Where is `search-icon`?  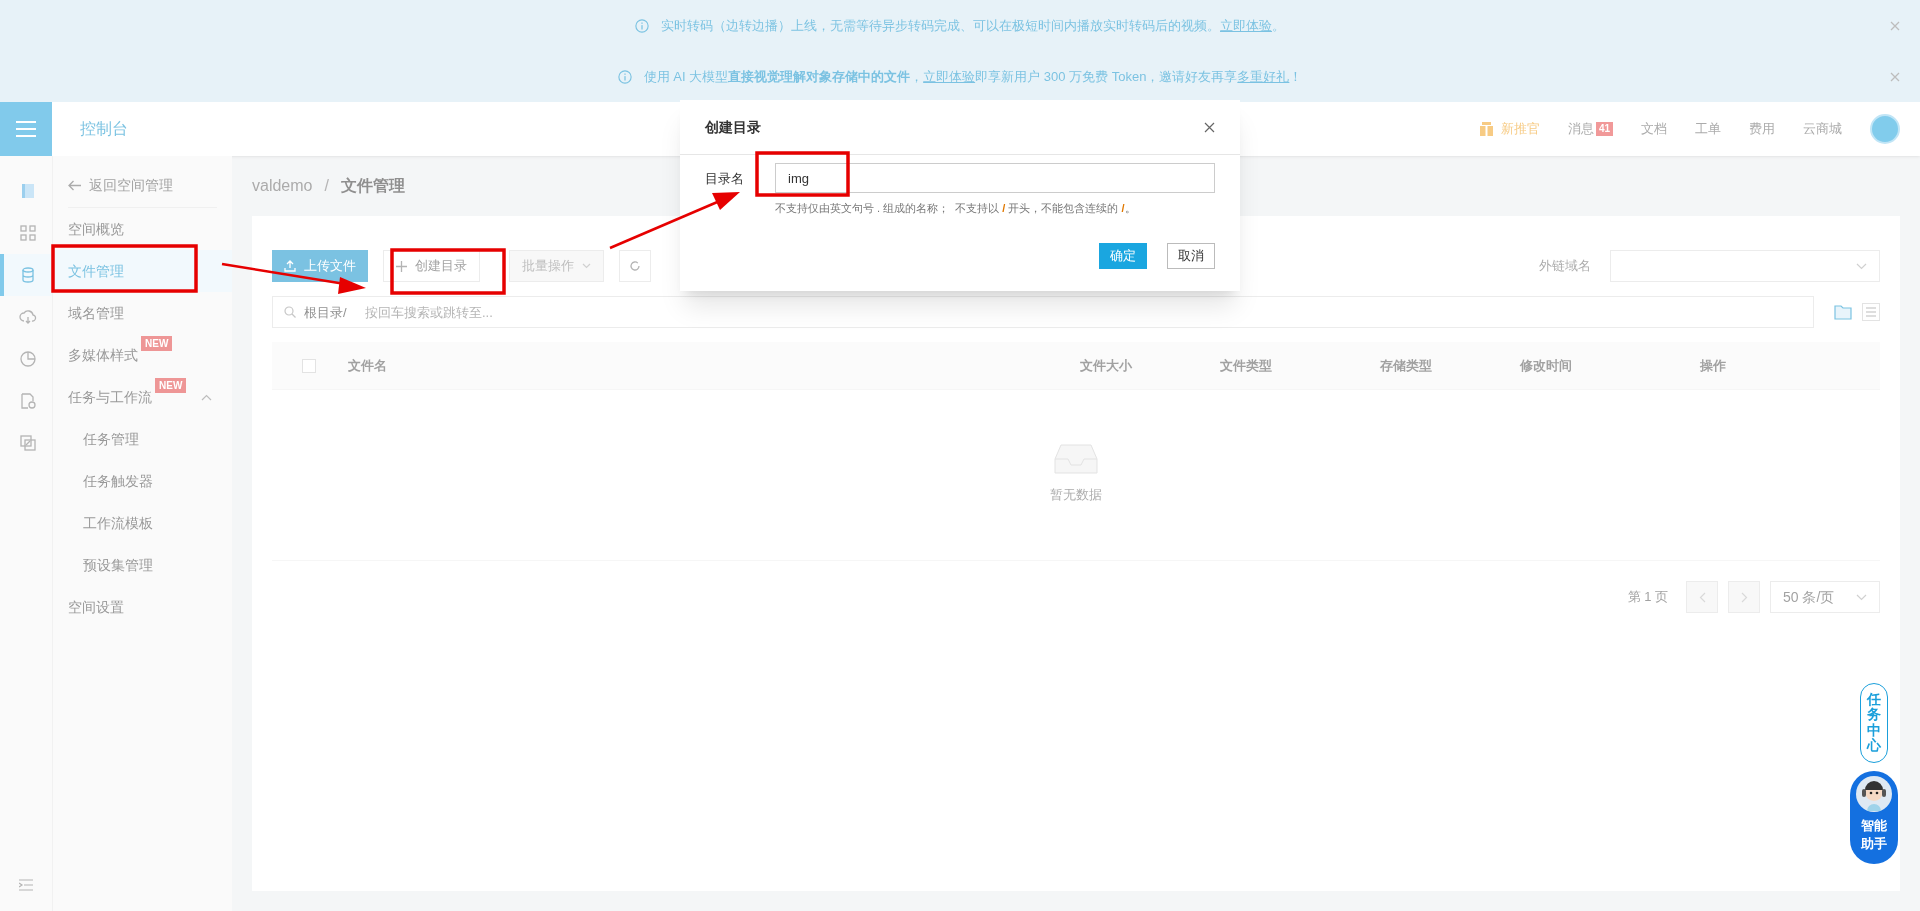
search-icon is located at coordinates (290, 312).